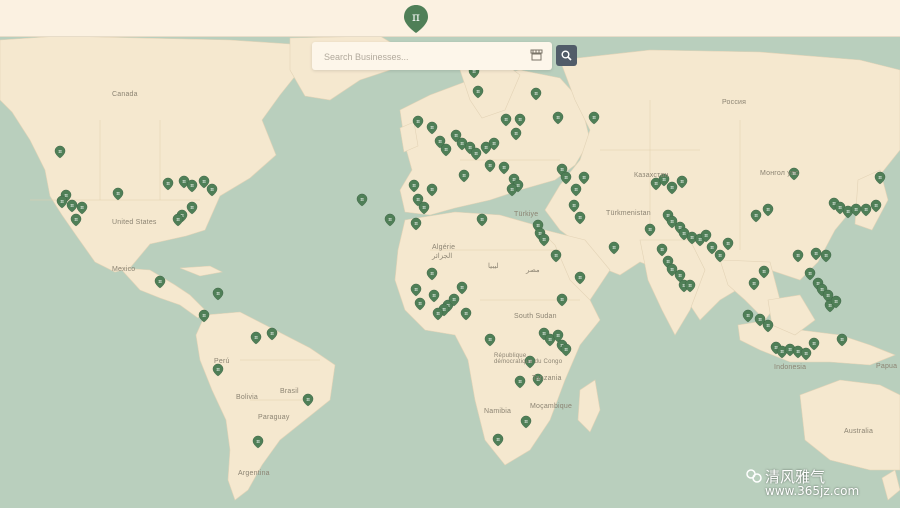  I want to click on label-south-sudan: South Sudan, so click(535, 316).